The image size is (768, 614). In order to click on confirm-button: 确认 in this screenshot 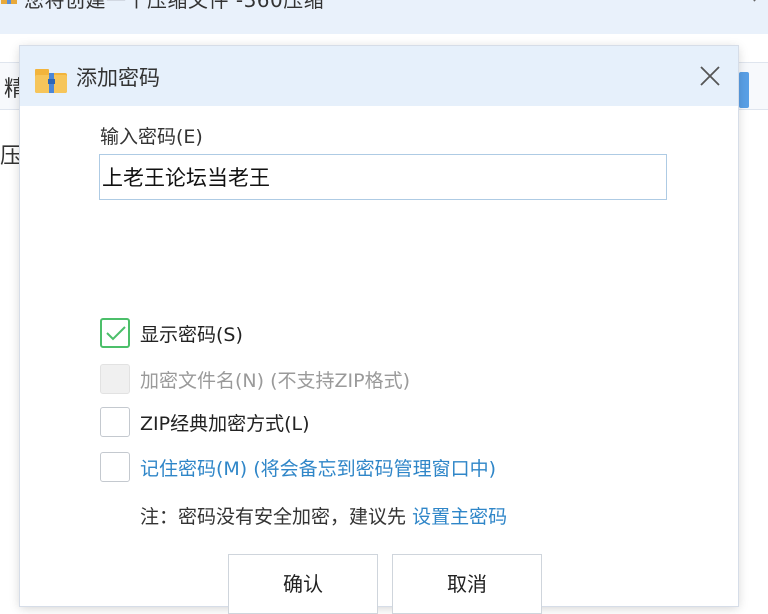, I will do `click(303, 584)`.